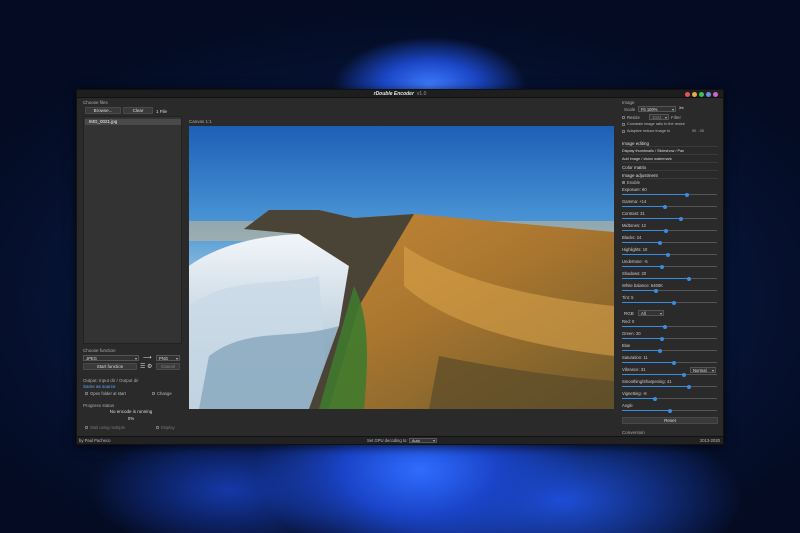 The height and width of the screenshot is (533, 800). I want to click on rgb-slider-row: Angle, so click(669, 409).